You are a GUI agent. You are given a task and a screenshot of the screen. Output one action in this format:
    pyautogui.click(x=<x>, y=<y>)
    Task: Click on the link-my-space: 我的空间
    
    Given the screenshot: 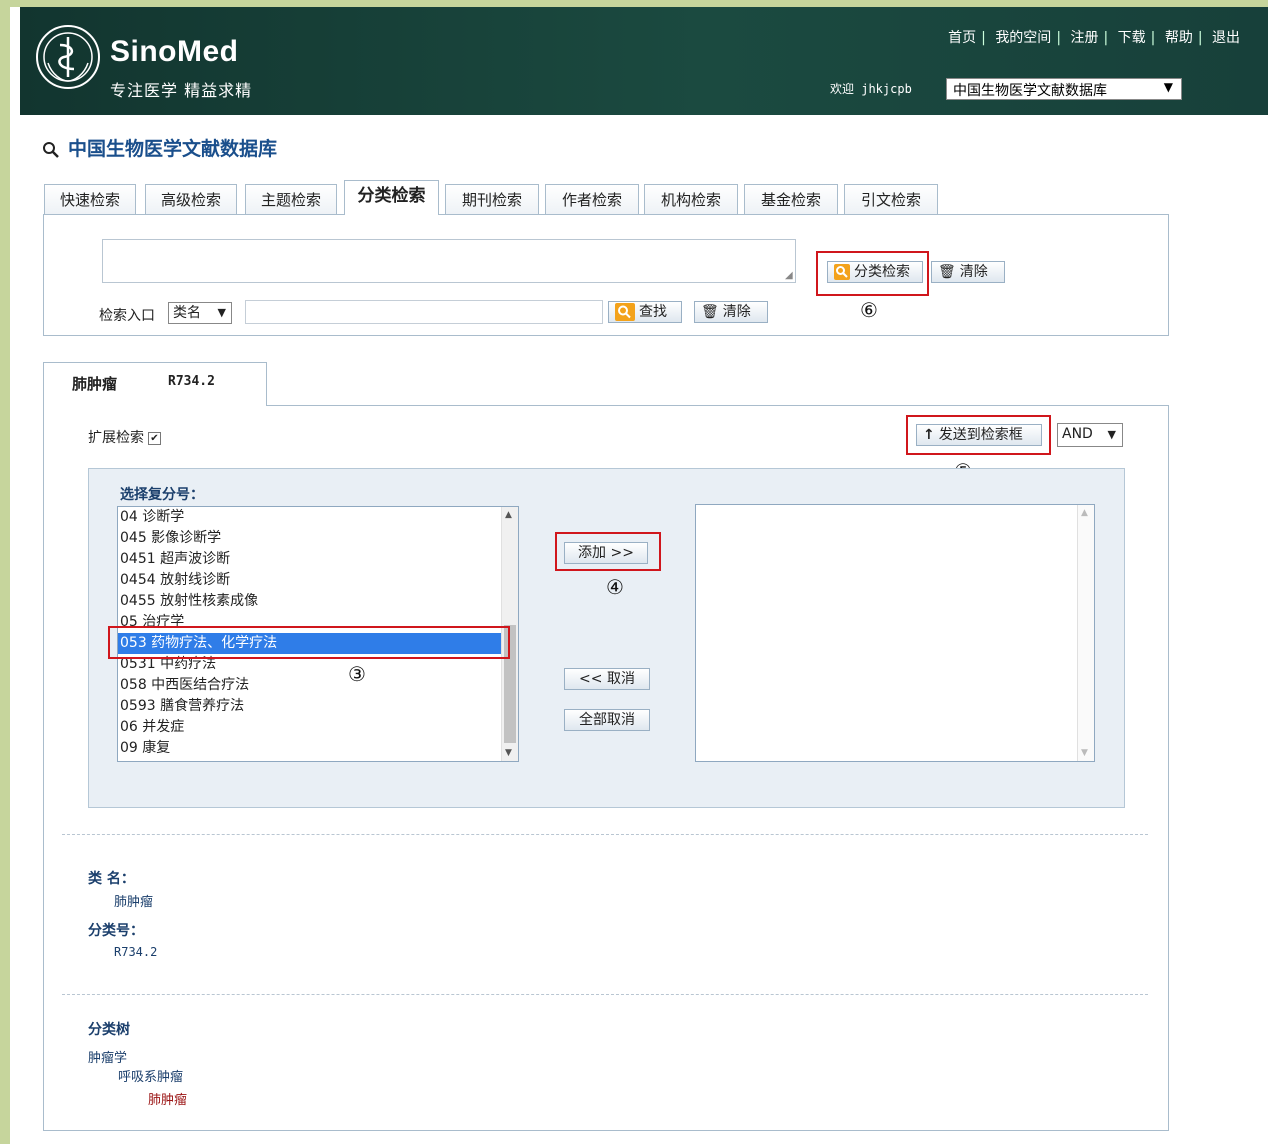 What is the action you would take?
    pyautogui.click(x=1023, y=38)
    